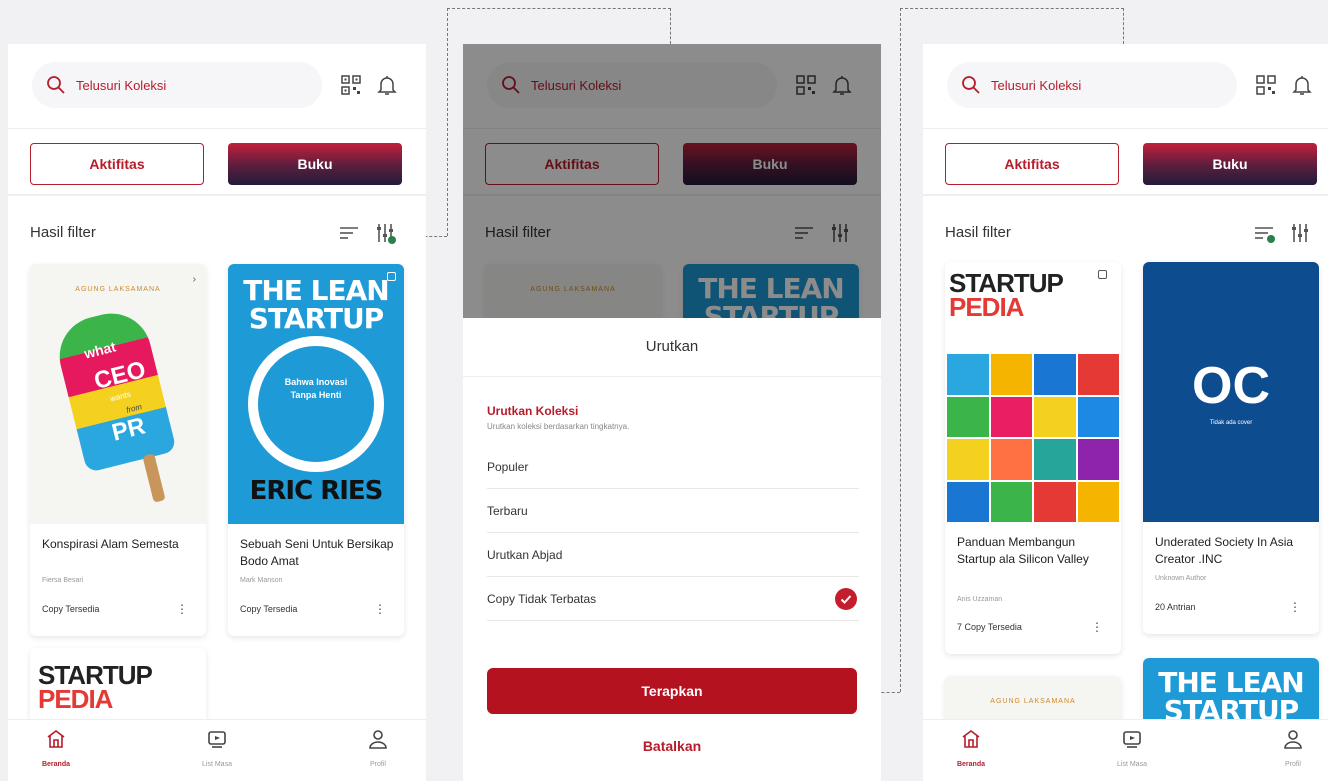 This screenshot has width=1328, height=781. I want to click on connector-1b, so click(447, 122).